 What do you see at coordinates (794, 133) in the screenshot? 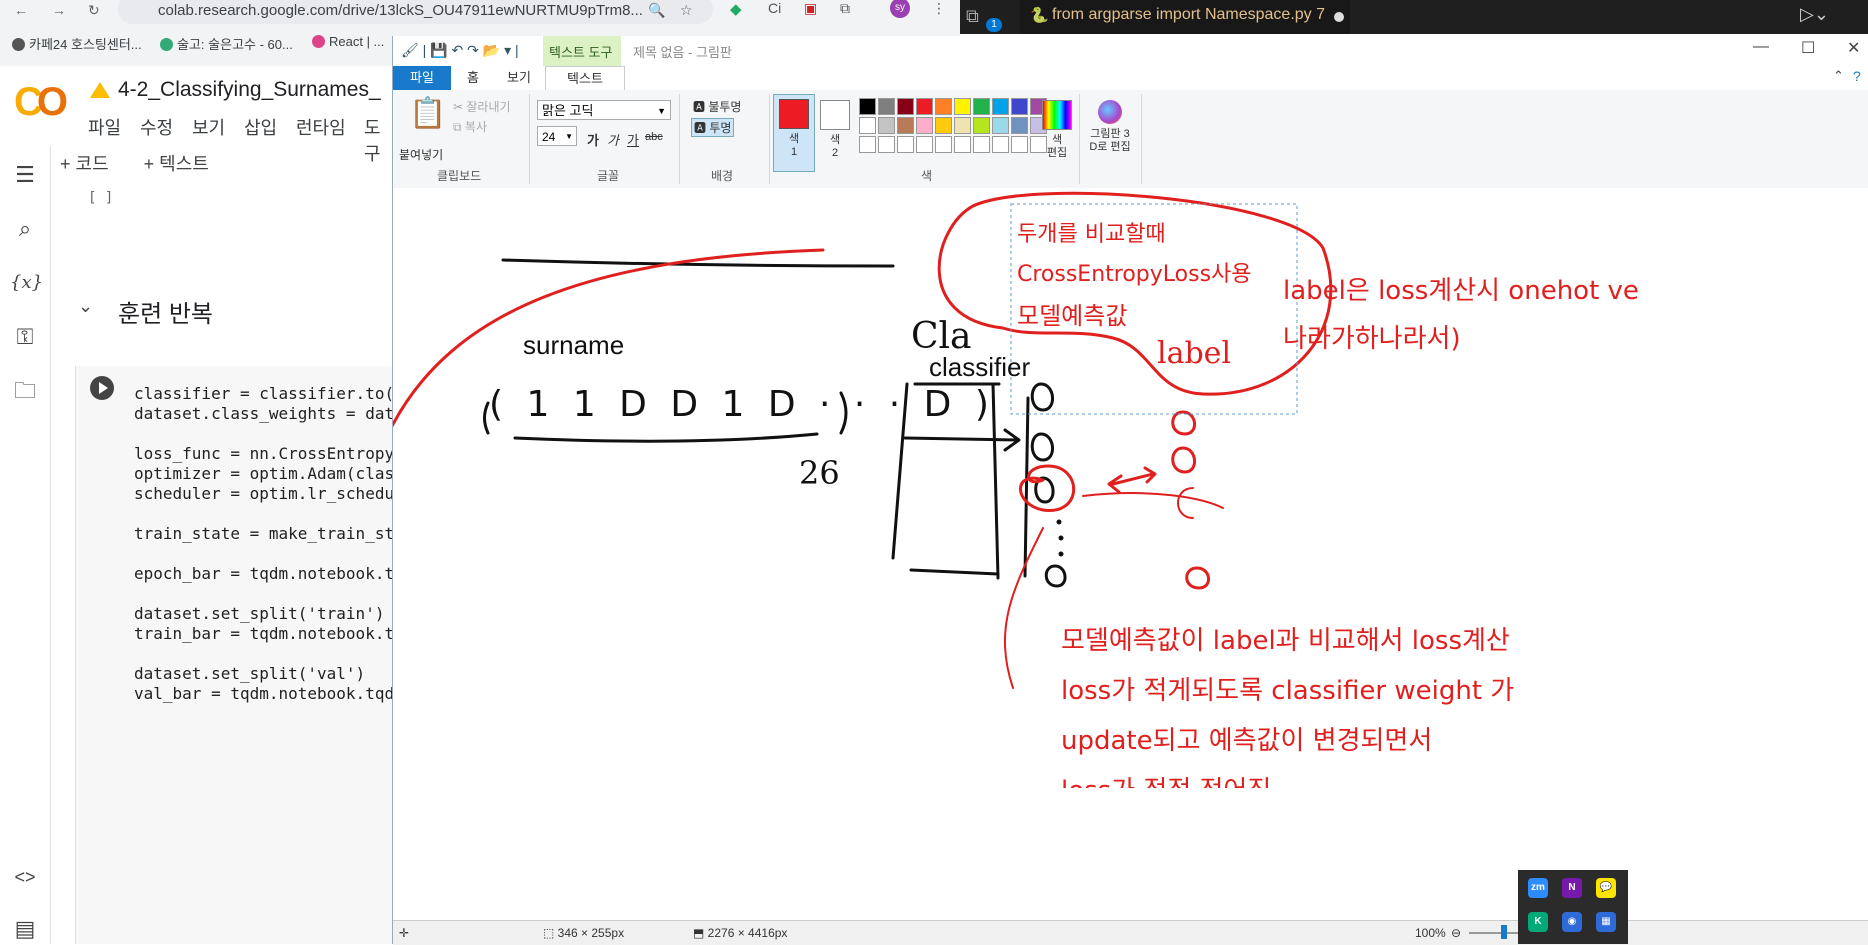
I see `color1-selector: 색 1` at bounding box center [794, 133].